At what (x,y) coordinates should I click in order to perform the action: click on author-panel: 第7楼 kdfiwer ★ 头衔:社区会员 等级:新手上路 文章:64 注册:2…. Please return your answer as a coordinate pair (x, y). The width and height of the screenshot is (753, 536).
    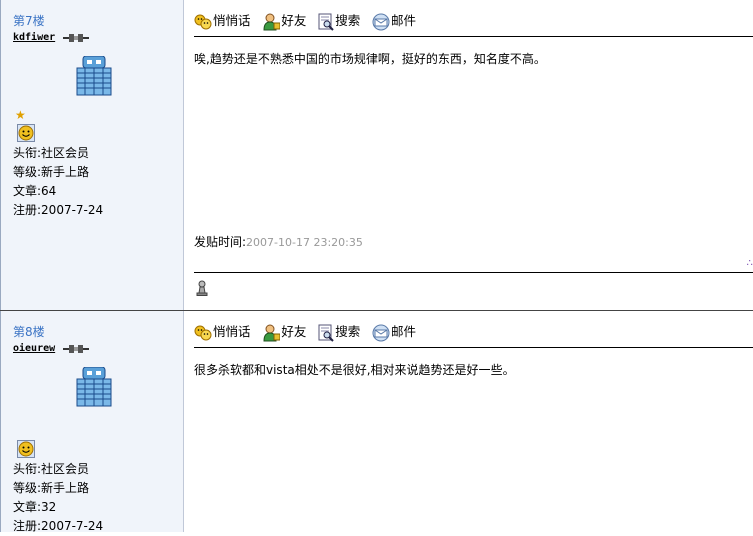
    Looking at the image, I should click on (91, 155).